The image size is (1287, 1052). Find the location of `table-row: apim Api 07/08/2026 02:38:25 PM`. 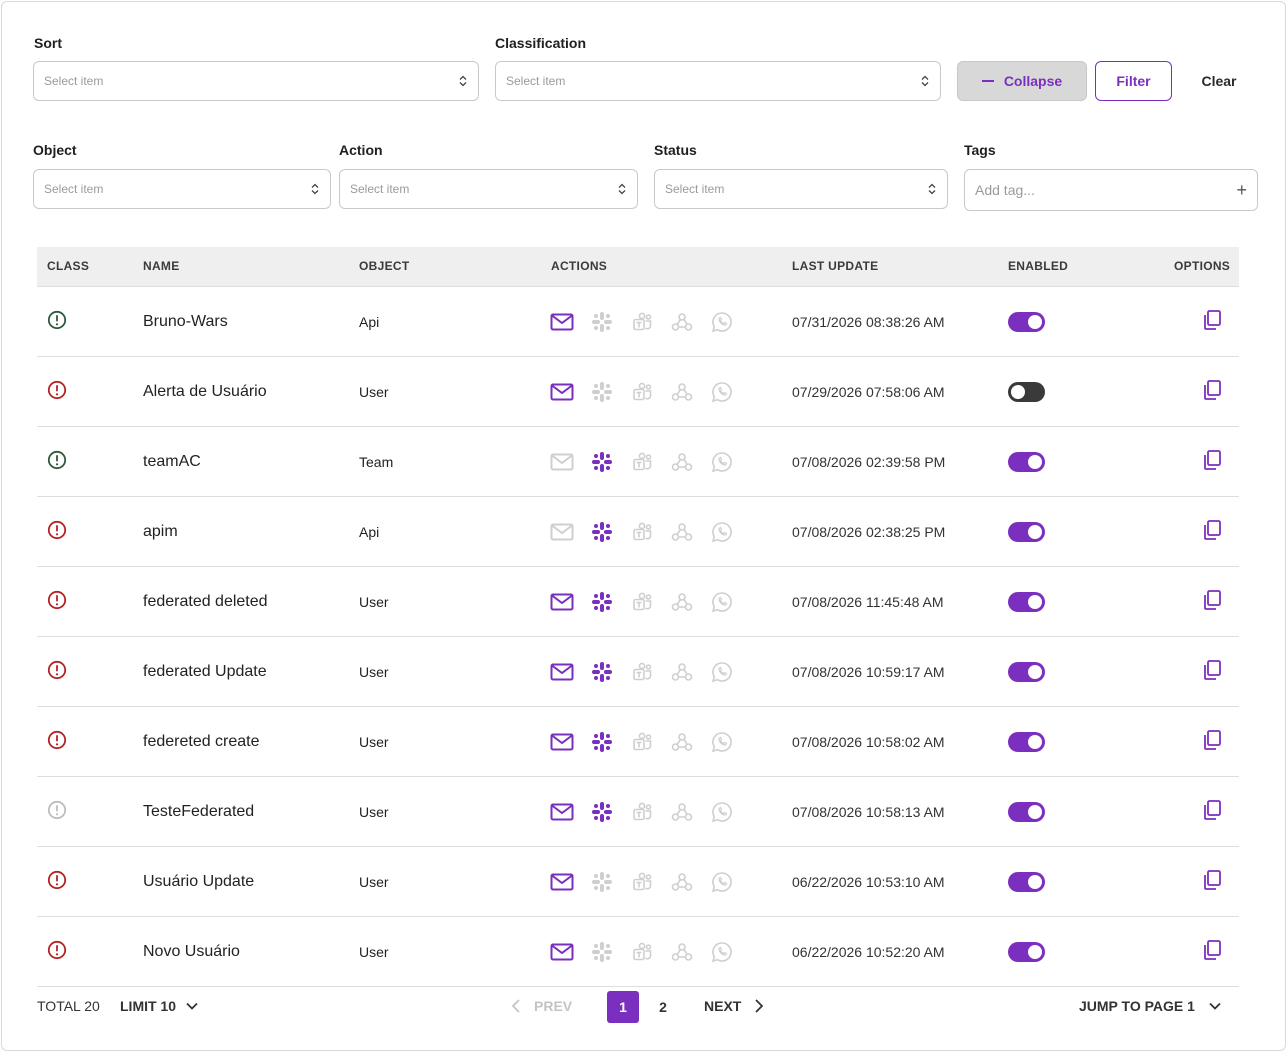

table-row: apim Api 07/08/2026 02:38:25 PM is located at coordinates (638, 532).